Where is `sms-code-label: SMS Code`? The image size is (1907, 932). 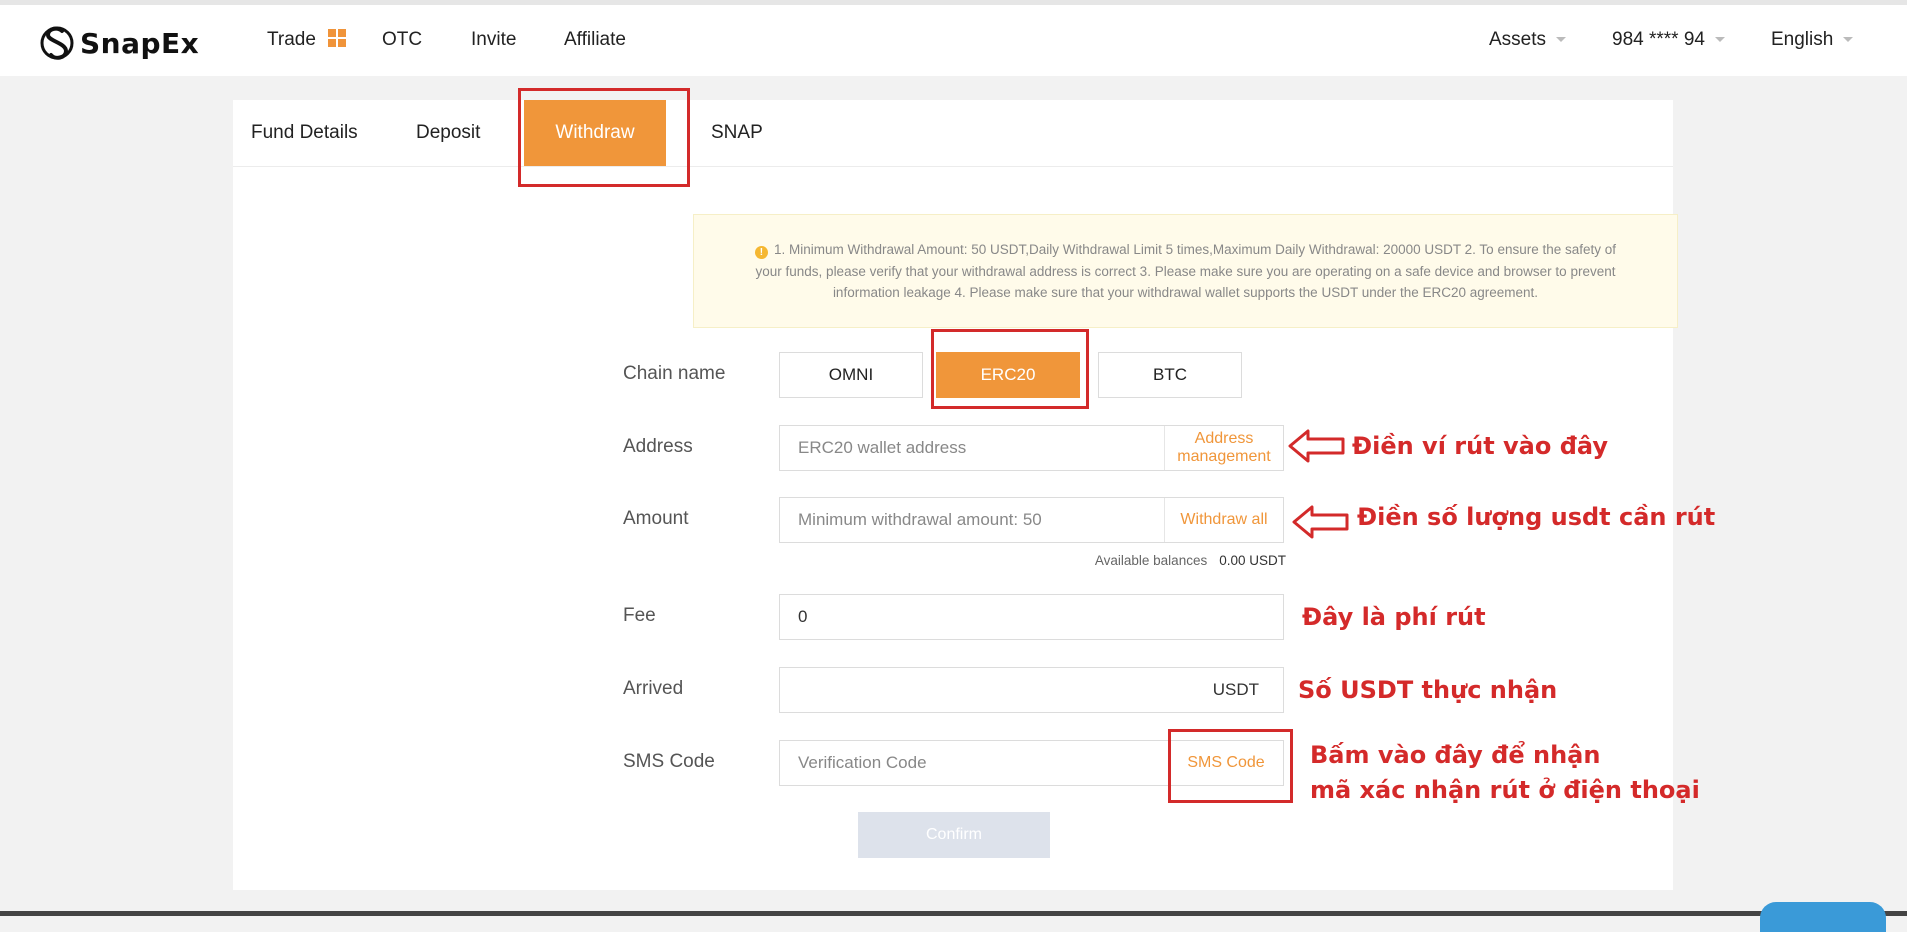
sms-code-label: SMS Code is located at coordinates (669, 761).